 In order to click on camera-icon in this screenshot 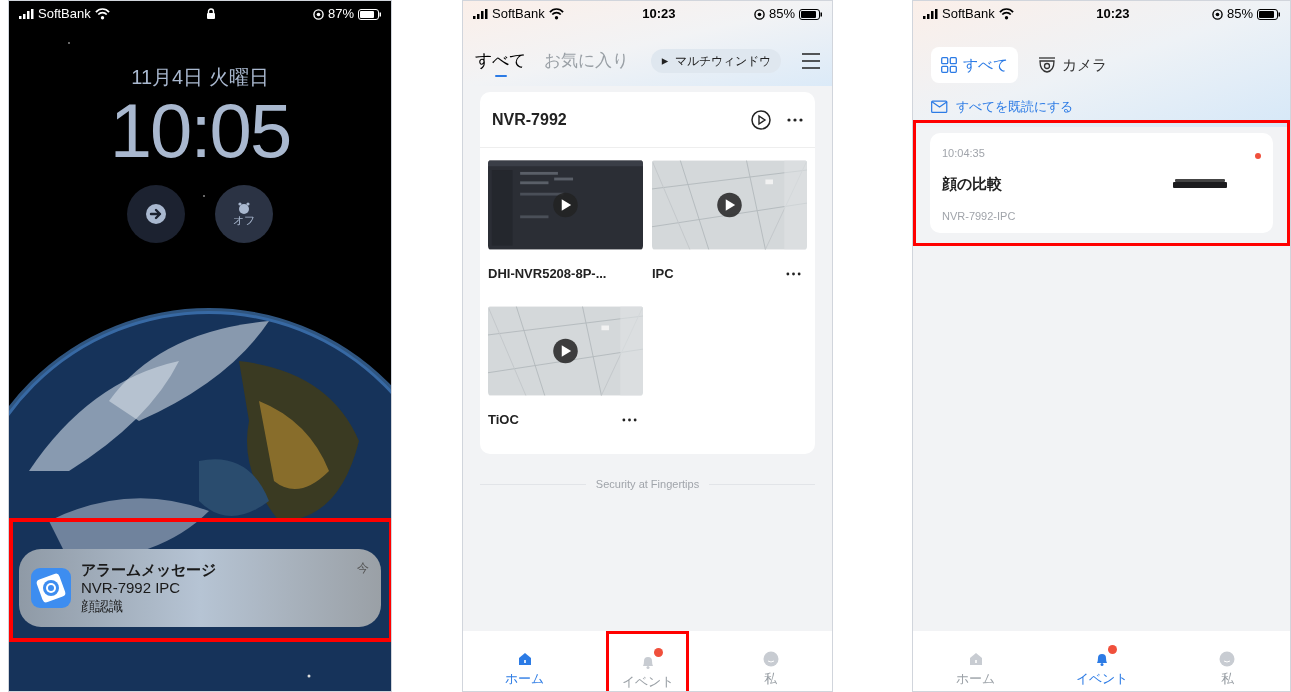, I will do `click(1047, 65)`.